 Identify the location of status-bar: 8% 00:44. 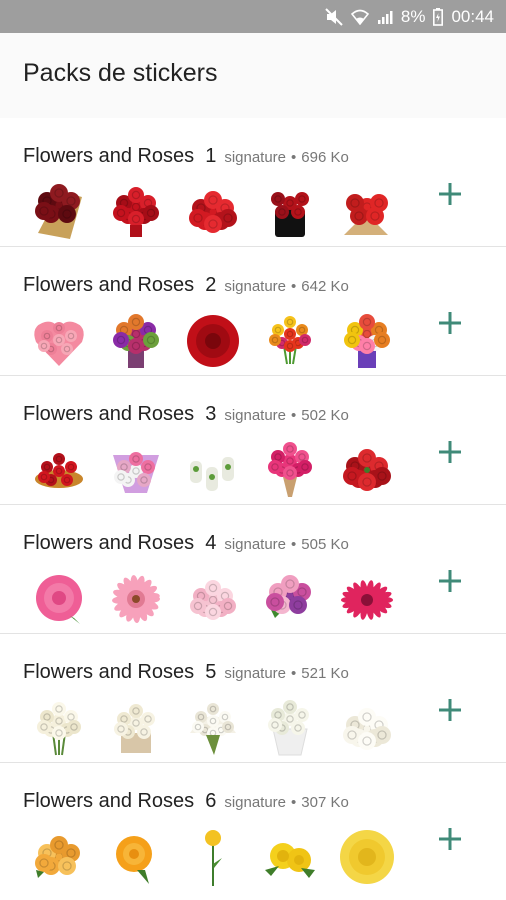
(253, 16).